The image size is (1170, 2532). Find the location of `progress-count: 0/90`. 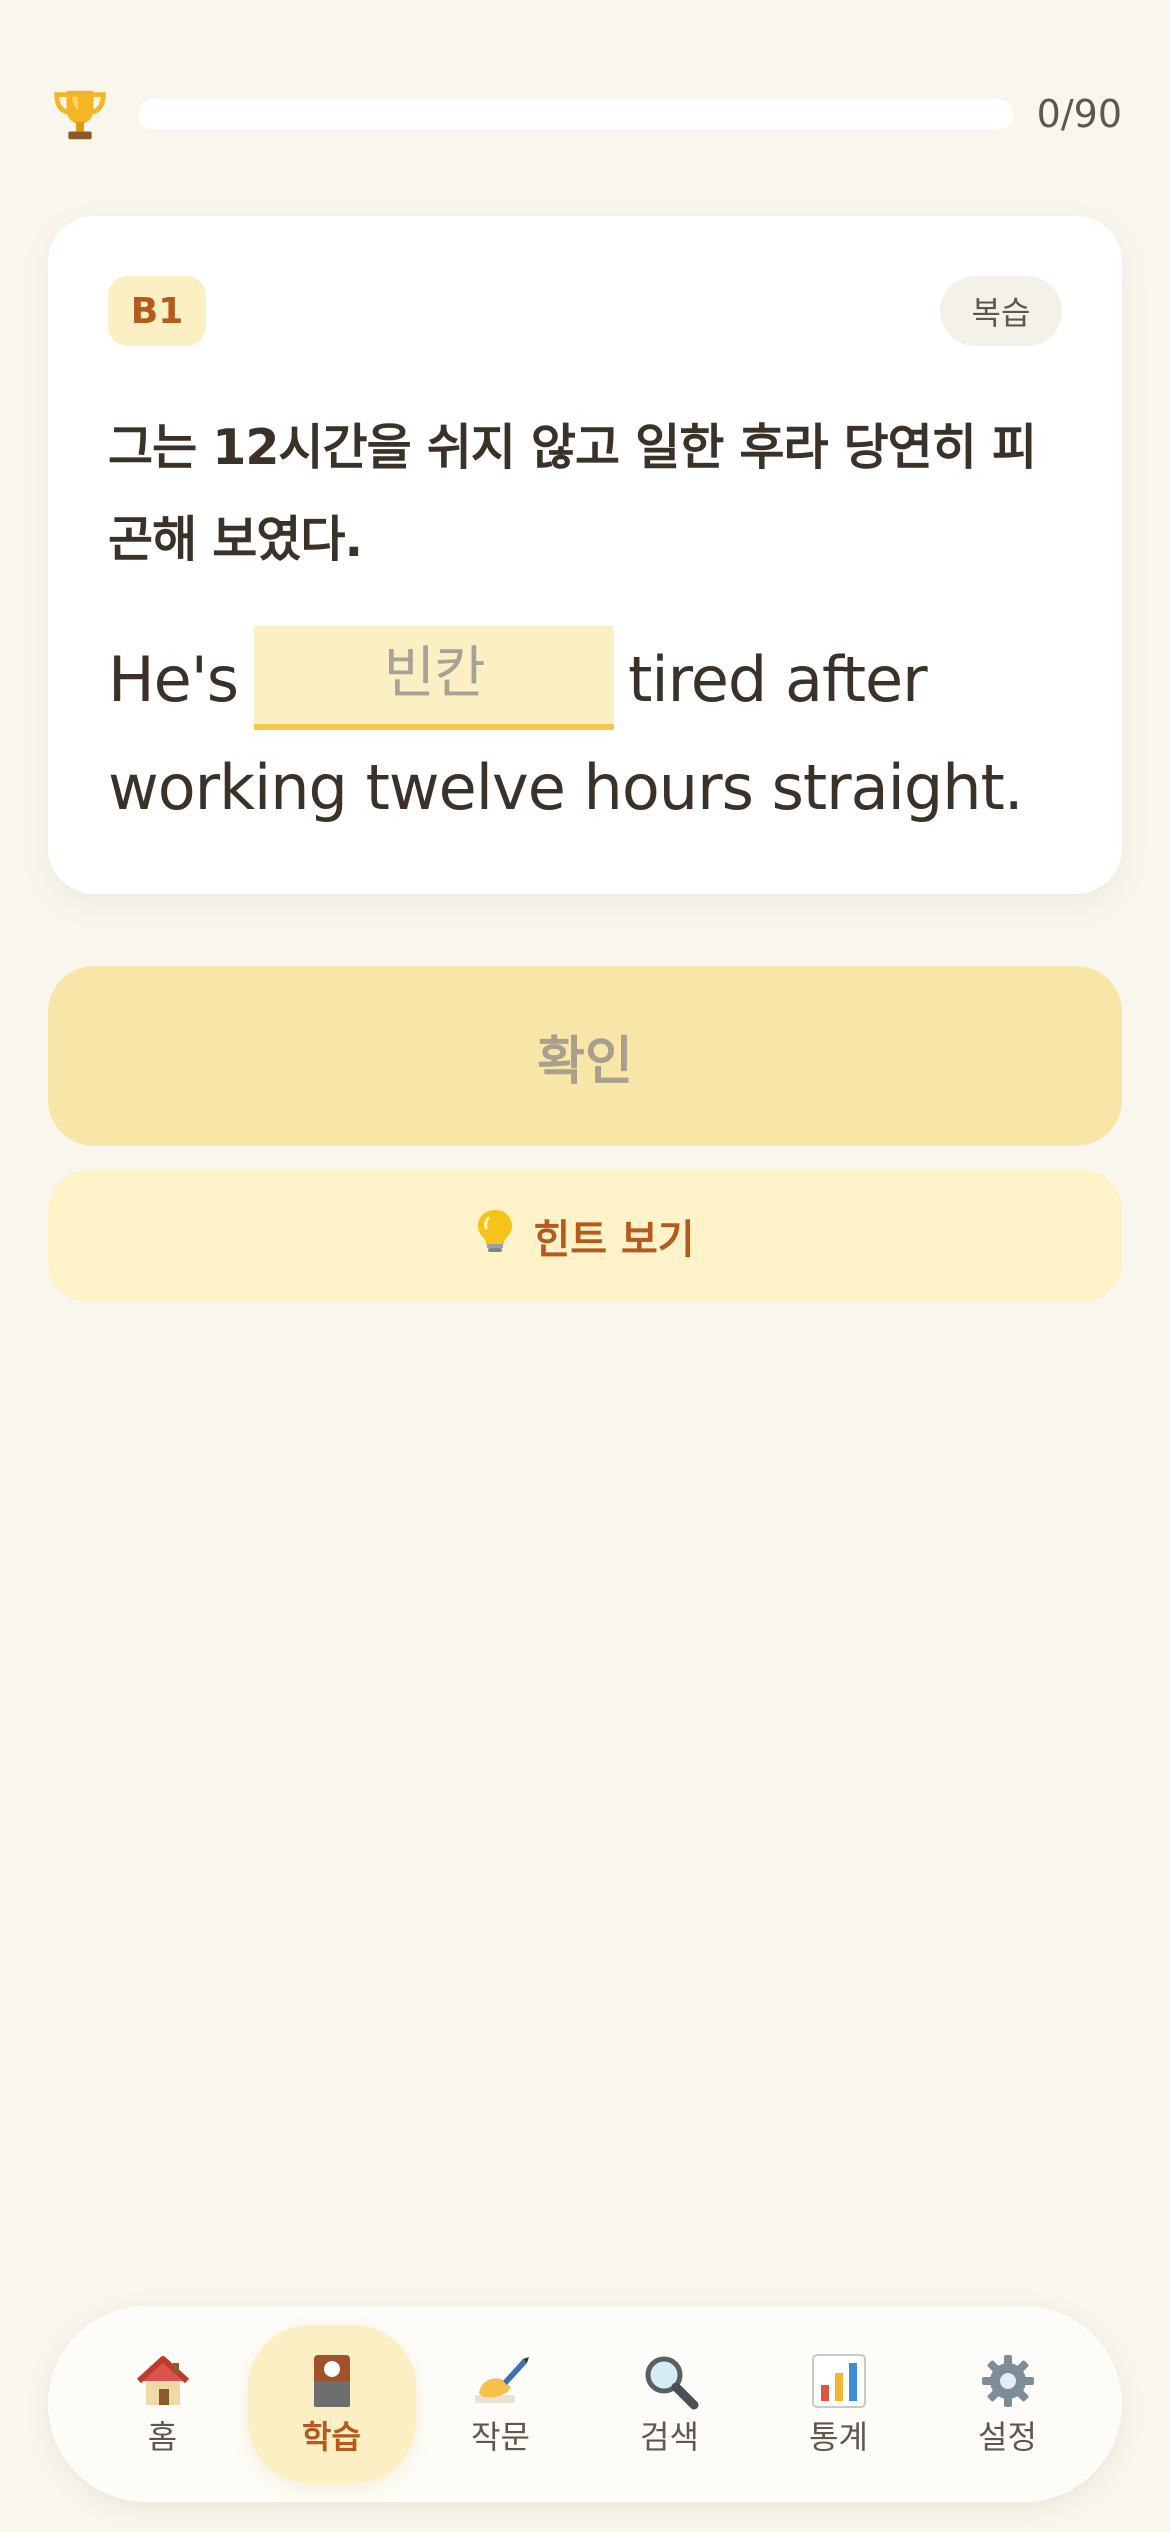

progress-count: 0/90 is located at coordinates (1079, 114).